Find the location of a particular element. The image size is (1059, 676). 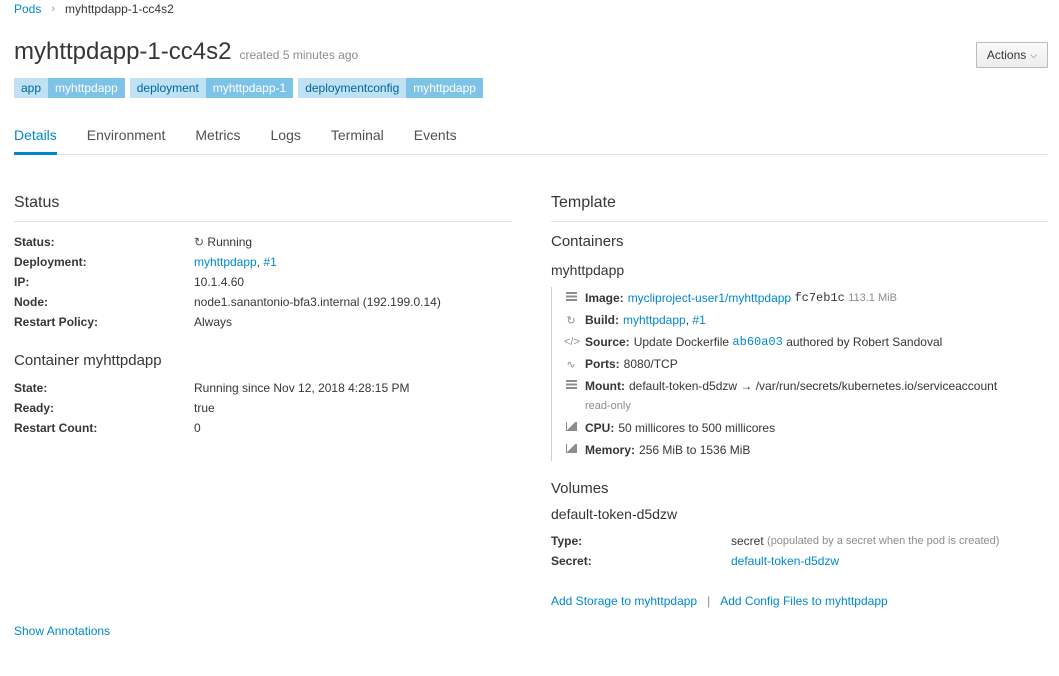

tab-logs: Logs is located at coordinates (286, 141).